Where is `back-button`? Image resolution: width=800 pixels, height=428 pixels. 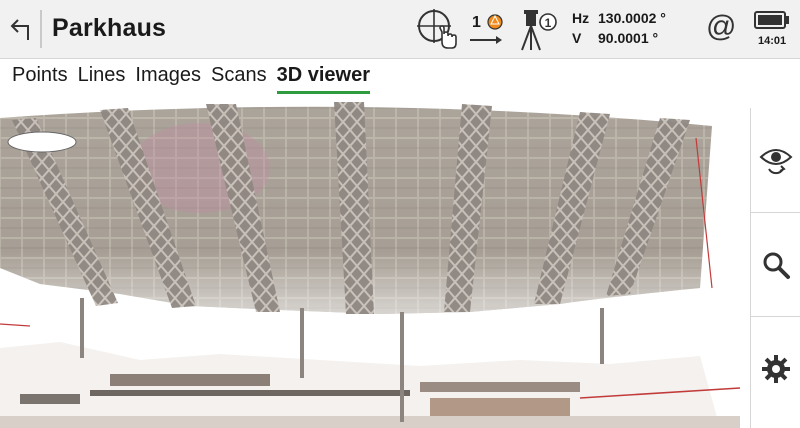
back-button is located at coordinates (23, 29).